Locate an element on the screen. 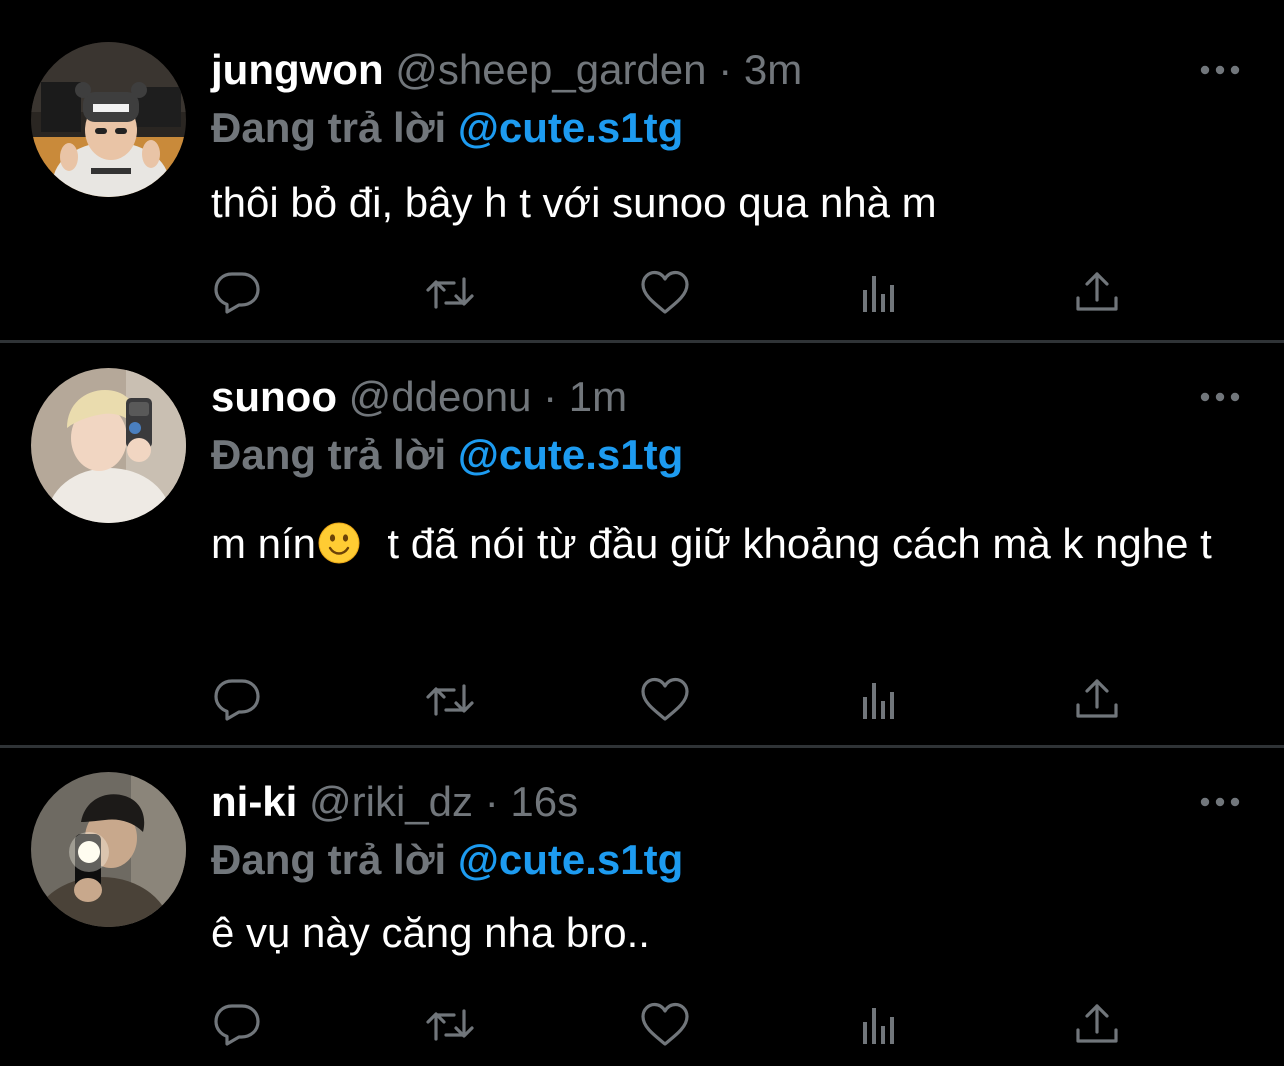 The height and width of the screenshot is (1066, 1284). tweet-text: thôi bỏ đi, bây h t với sunoo qua nhà m is located at coordinates (731, 203).